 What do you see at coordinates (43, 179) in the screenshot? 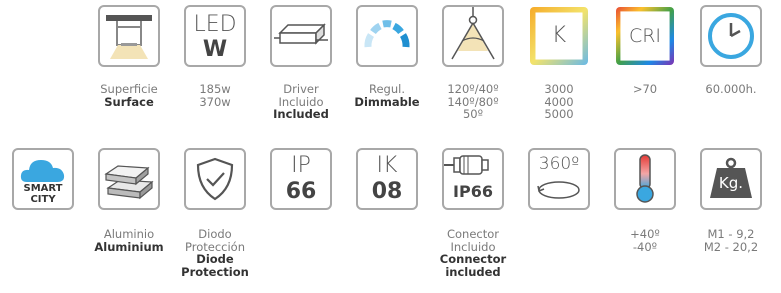
I see `smartcity-tile: SMART CITY` at bounding box center [43, 179].